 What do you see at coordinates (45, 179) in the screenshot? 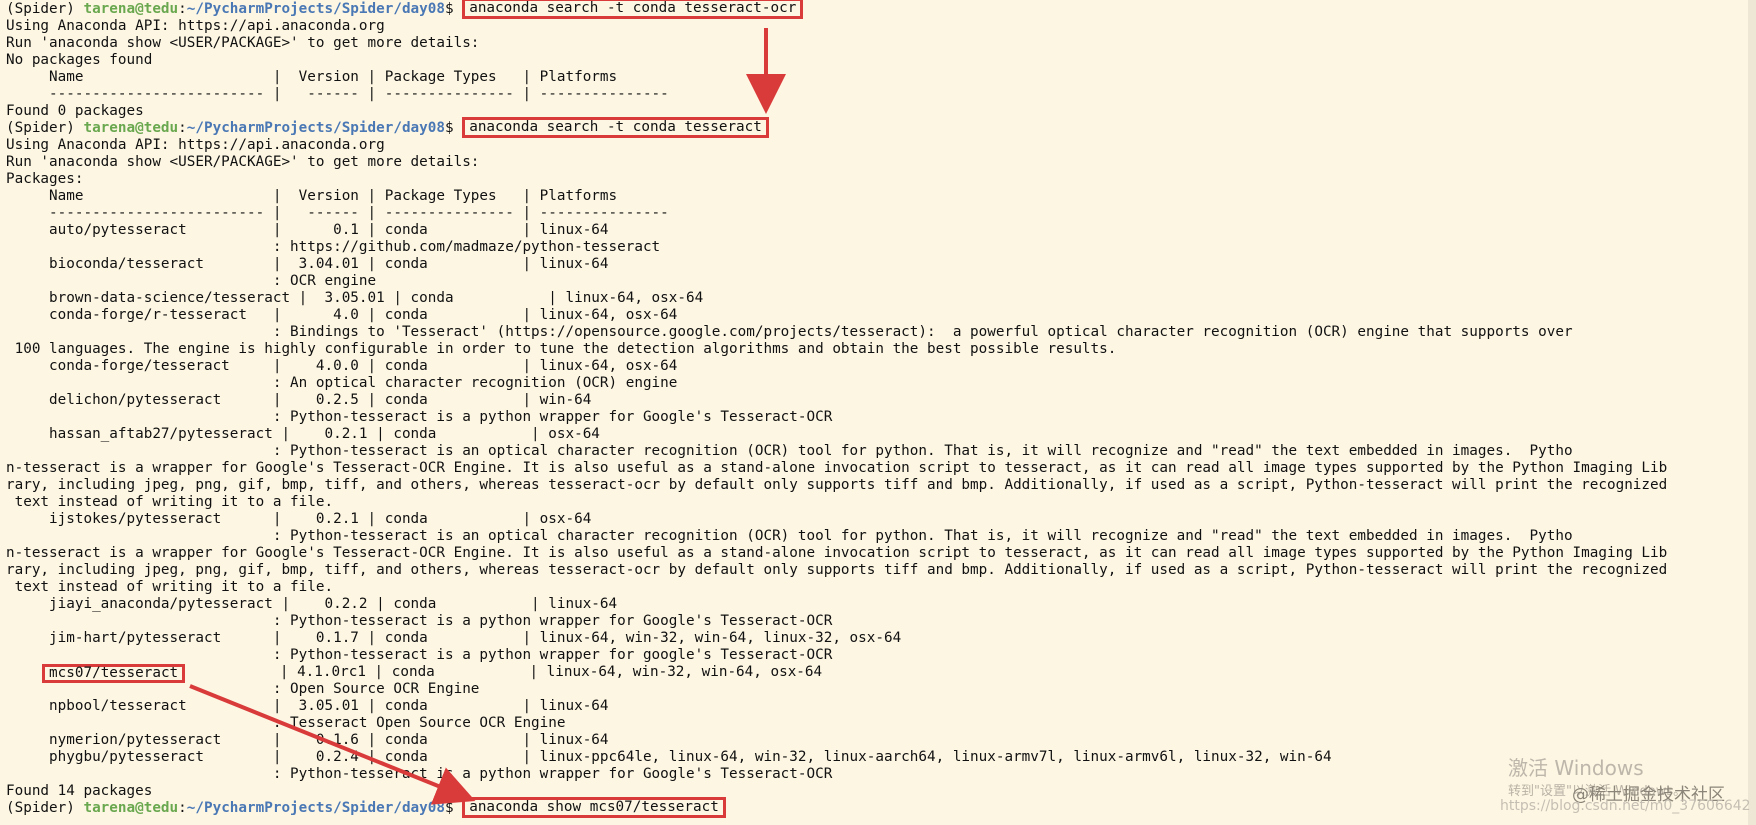
I see `output-line: Packages:` at bounding box center [45, 179].